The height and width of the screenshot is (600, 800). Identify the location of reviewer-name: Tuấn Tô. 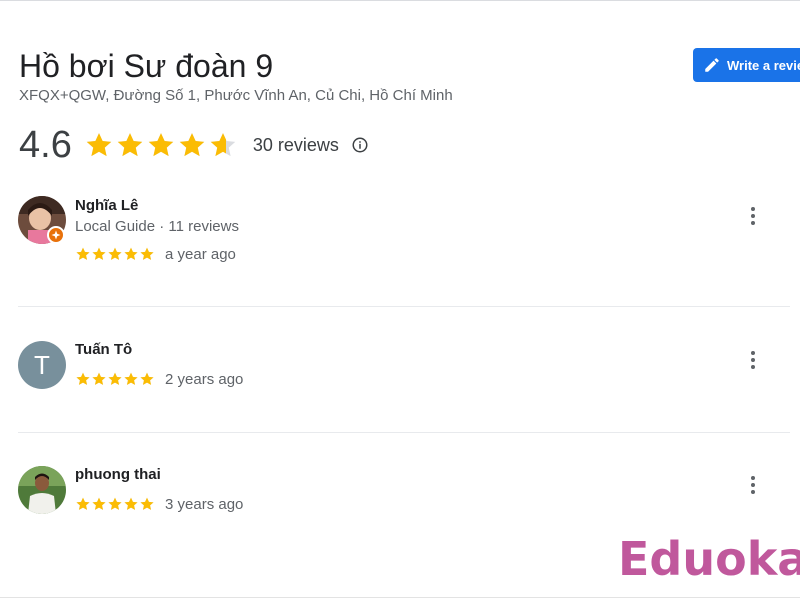
(103, 349).